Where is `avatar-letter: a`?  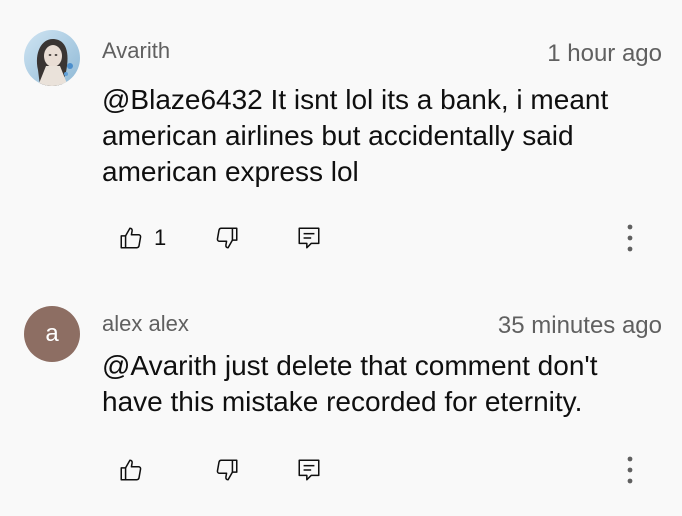
avatar-letter: a is located at coordinates (52, 333).